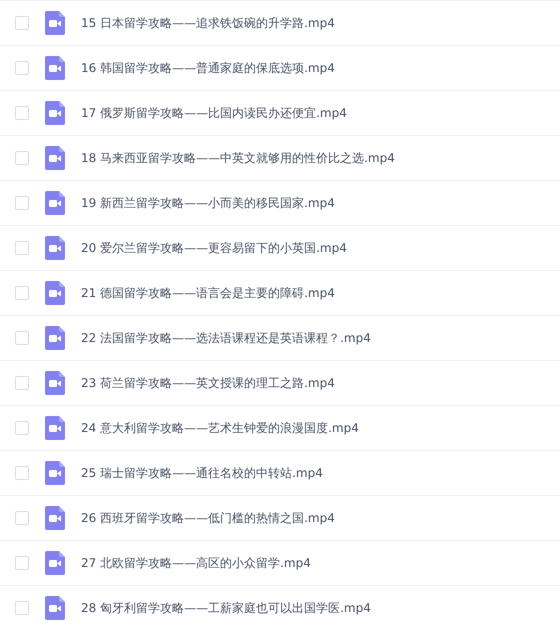  What do you see at coordinates (208, 383) in the screenshot?
I see `file-name: 23 荷兰留学攻略——英文授课的理工之路.mp4` at bounding box center [208, 383].